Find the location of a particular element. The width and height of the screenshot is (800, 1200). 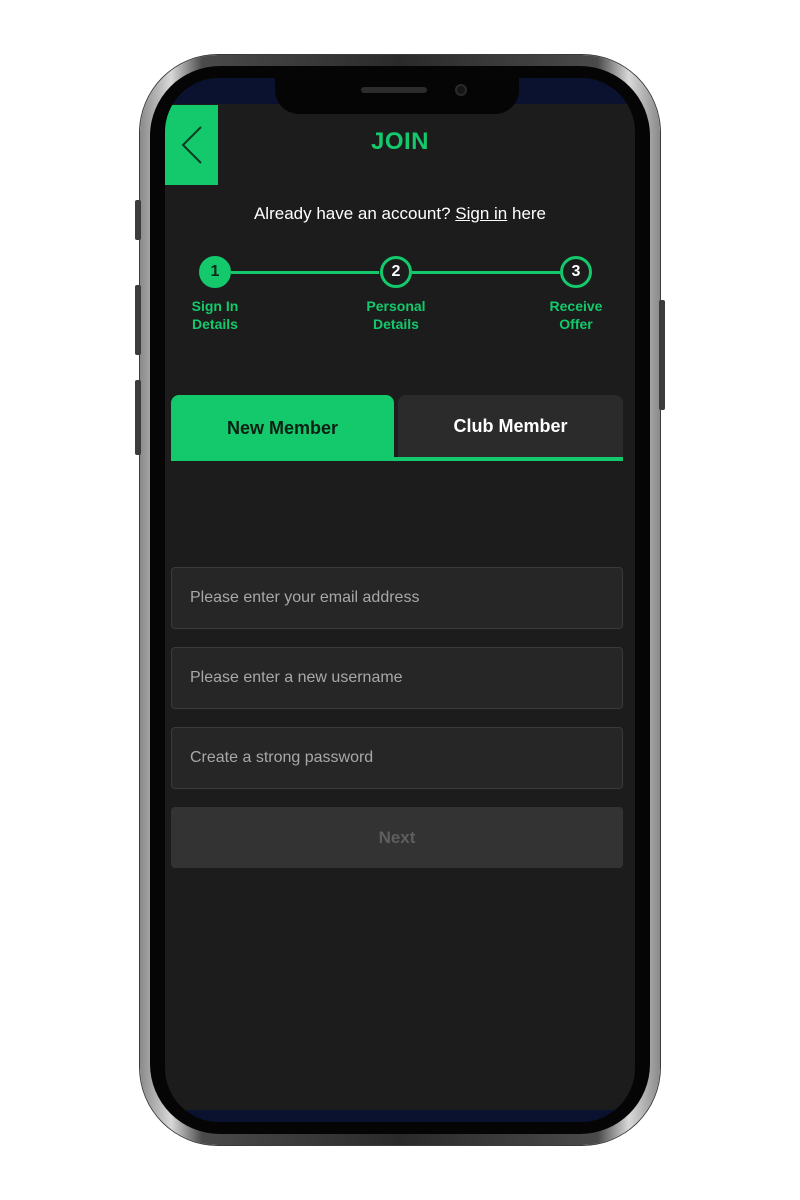

tab-new-member: New Member is located at coordinates (282, 426).